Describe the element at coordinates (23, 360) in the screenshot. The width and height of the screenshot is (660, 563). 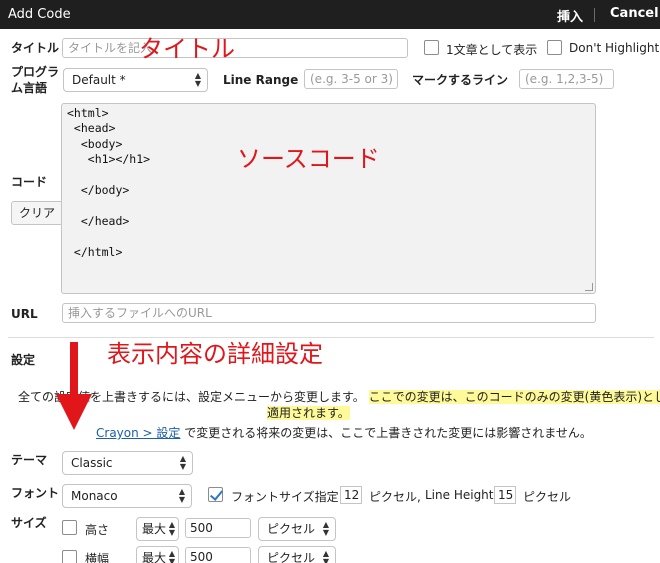
I see `settings-heading: 設定` at that location.